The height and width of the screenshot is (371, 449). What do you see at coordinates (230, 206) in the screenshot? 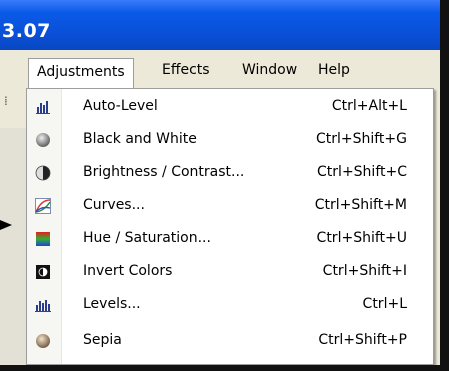
I see `menu-item-curves: Curves... Ctrl+Shift+M` at bounding box center [230, 206].